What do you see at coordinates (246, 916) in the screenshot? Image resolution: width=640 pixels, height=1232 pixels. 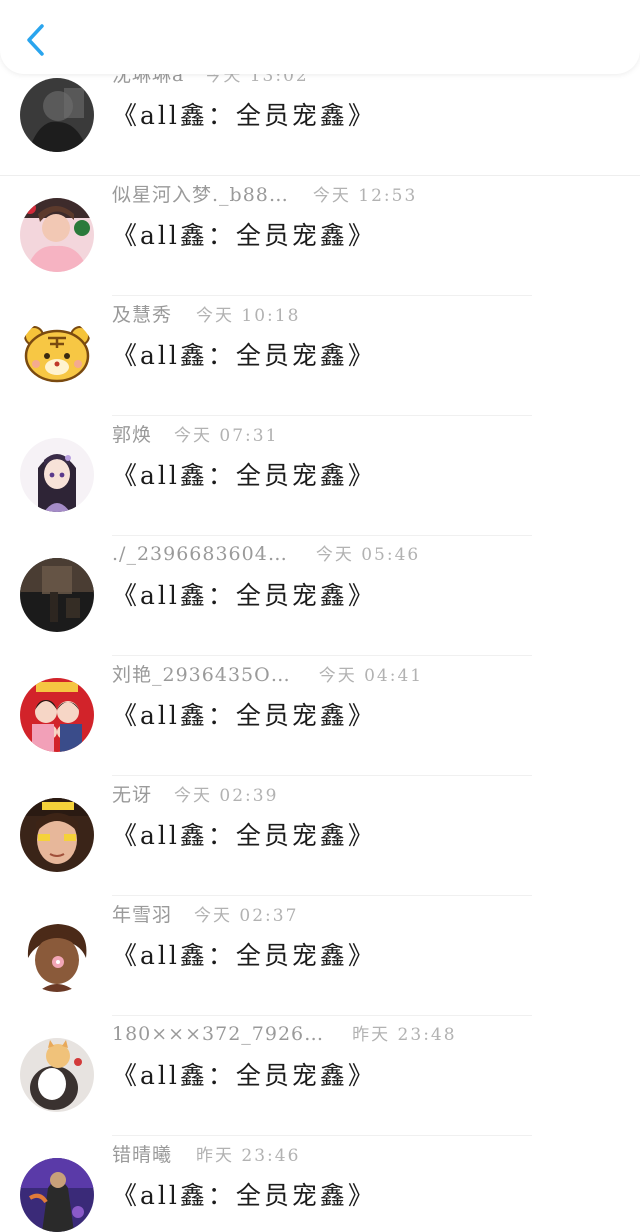 I see `timestamp: 今天 02:37` at bounding box center [246, 916].